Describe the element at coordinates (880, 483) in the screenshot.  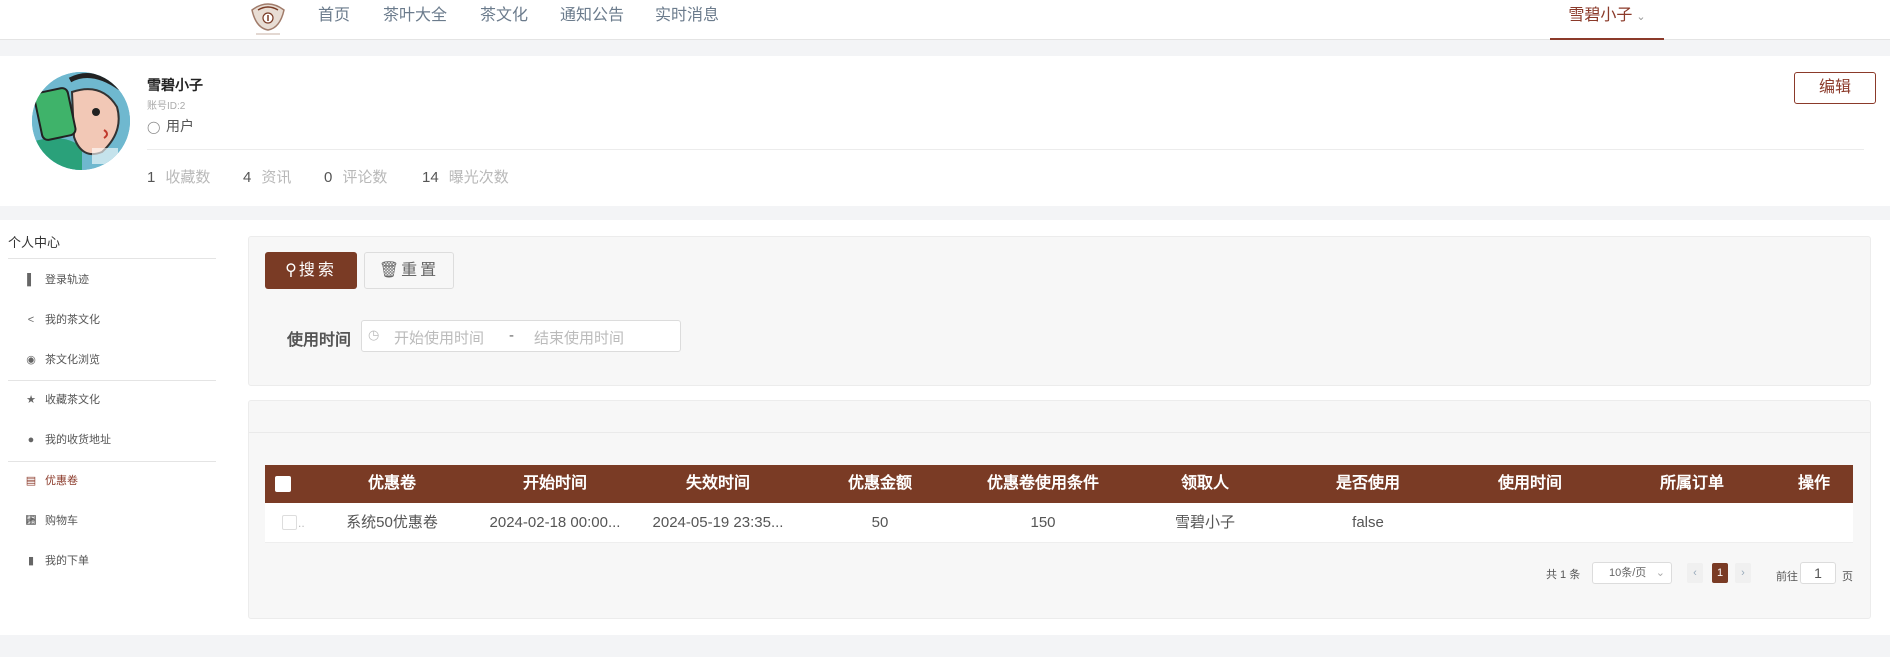
I see `column-header-discount-amount: 优惠金额` at that location.